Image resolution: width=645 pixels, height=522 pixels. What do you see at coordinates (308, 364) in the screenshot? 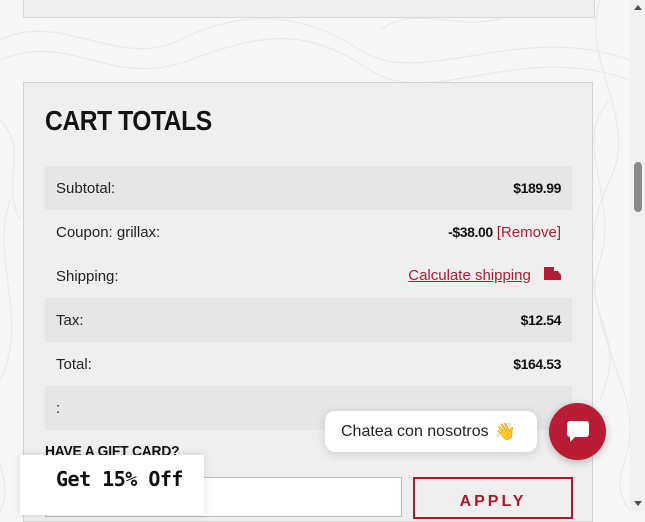
I see `total-row: Total: $164.53` at bounding box center [308, 364].